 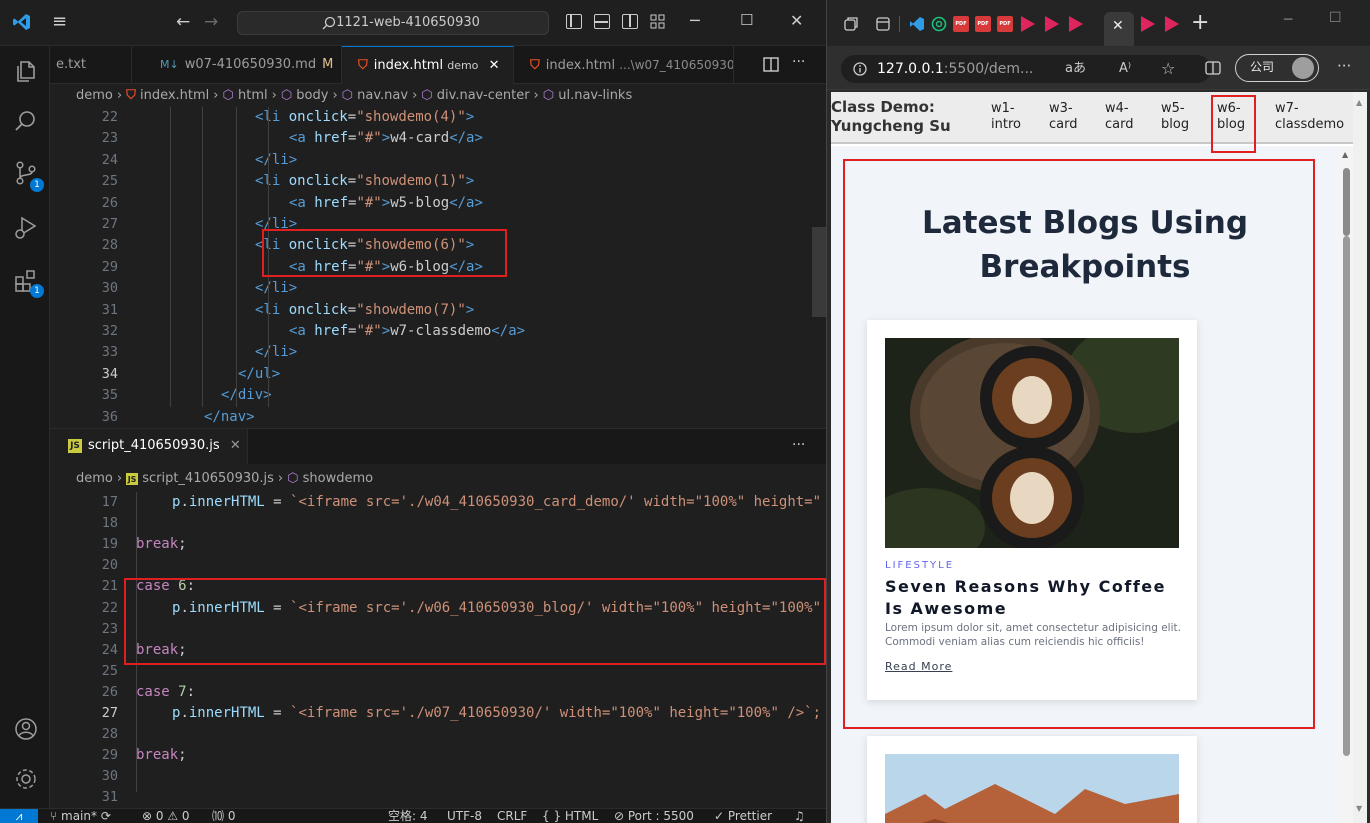 I want to click on favorite-star-icon: ☆, so click(x=1168, y=69).